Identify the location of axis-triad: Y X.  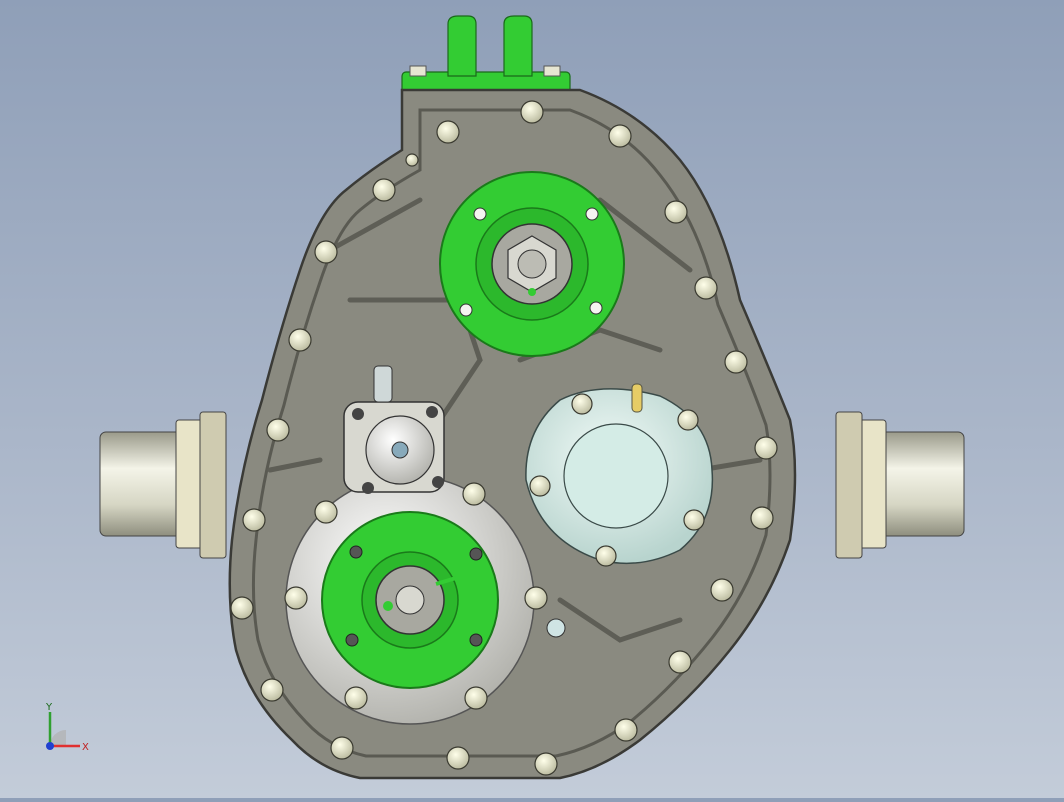
(67, 727).